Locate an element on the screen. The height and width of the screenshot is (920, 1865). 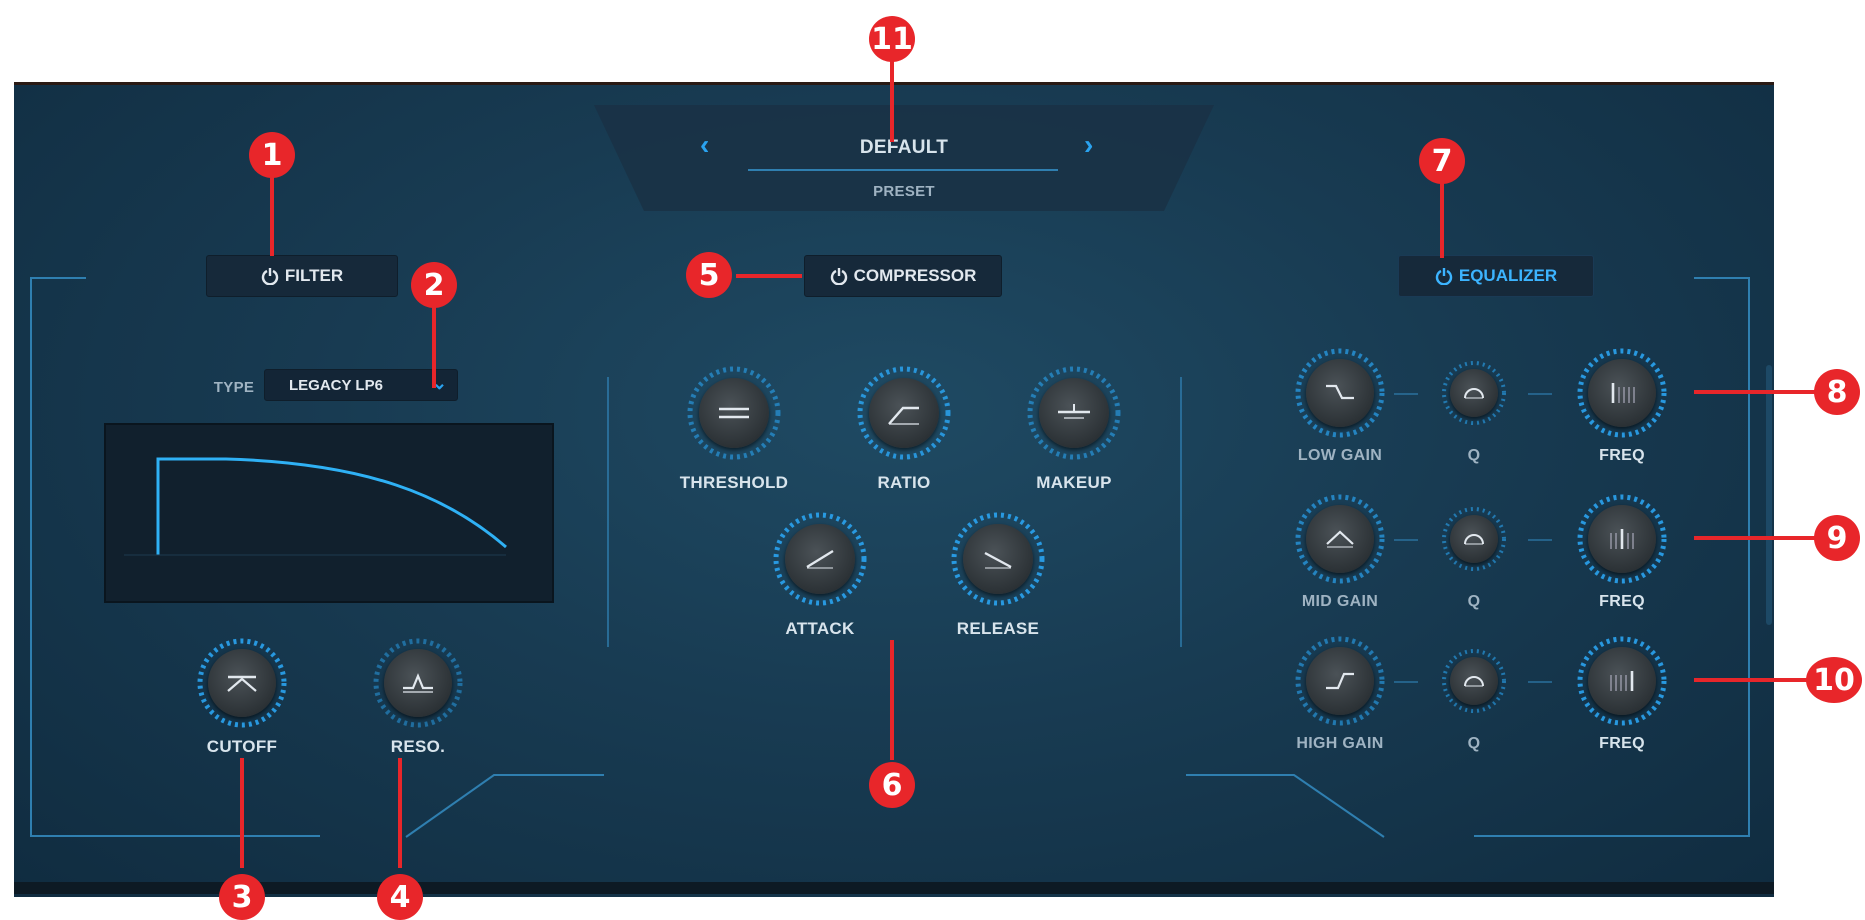
callout-2: 2 is located at coordinates (434, 285).